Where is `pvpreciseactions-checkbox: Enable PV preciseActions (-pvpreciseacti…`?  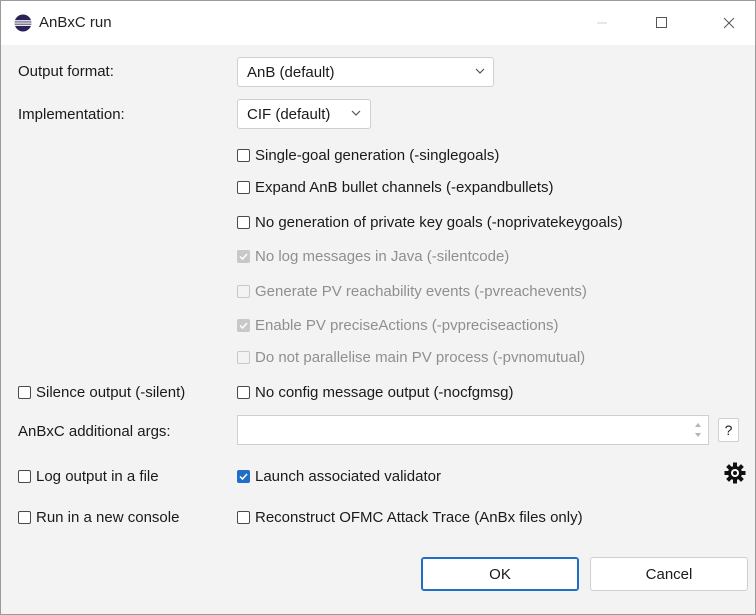
pvpreciseactions-checkbox: Enable PV preciseActions (-pvpreciseacti… is located at coordinates (397, 325).